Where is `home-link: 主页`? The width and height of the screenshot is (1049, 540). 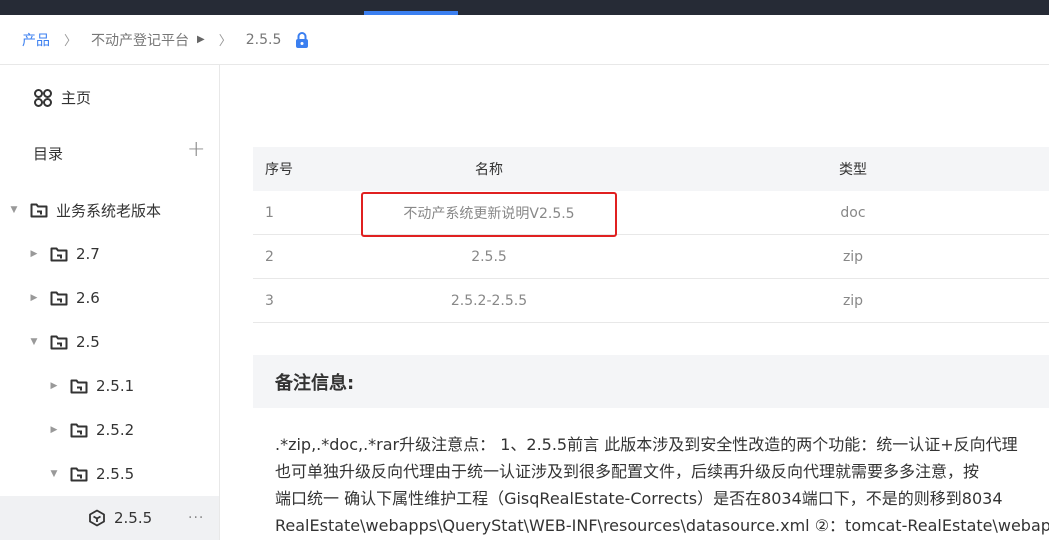 home-link: 主页 is located at coordinates (62, 97).